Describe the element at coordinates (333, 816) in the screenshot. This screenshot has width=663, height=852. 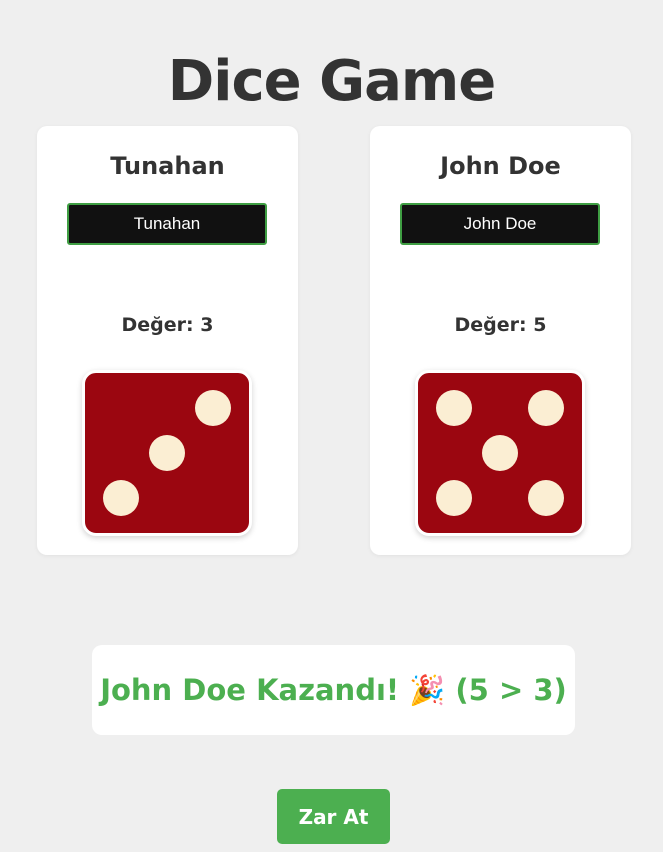
I see `roll-dice-button: Zar At` at that location.